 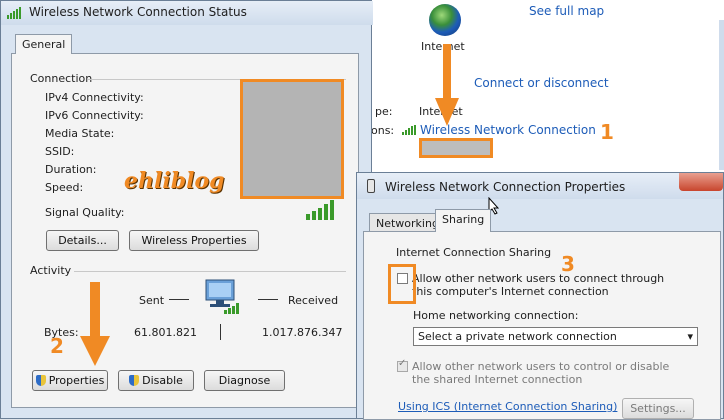 I want to click on speed-label: Speed:, so click(x=64, y=187).